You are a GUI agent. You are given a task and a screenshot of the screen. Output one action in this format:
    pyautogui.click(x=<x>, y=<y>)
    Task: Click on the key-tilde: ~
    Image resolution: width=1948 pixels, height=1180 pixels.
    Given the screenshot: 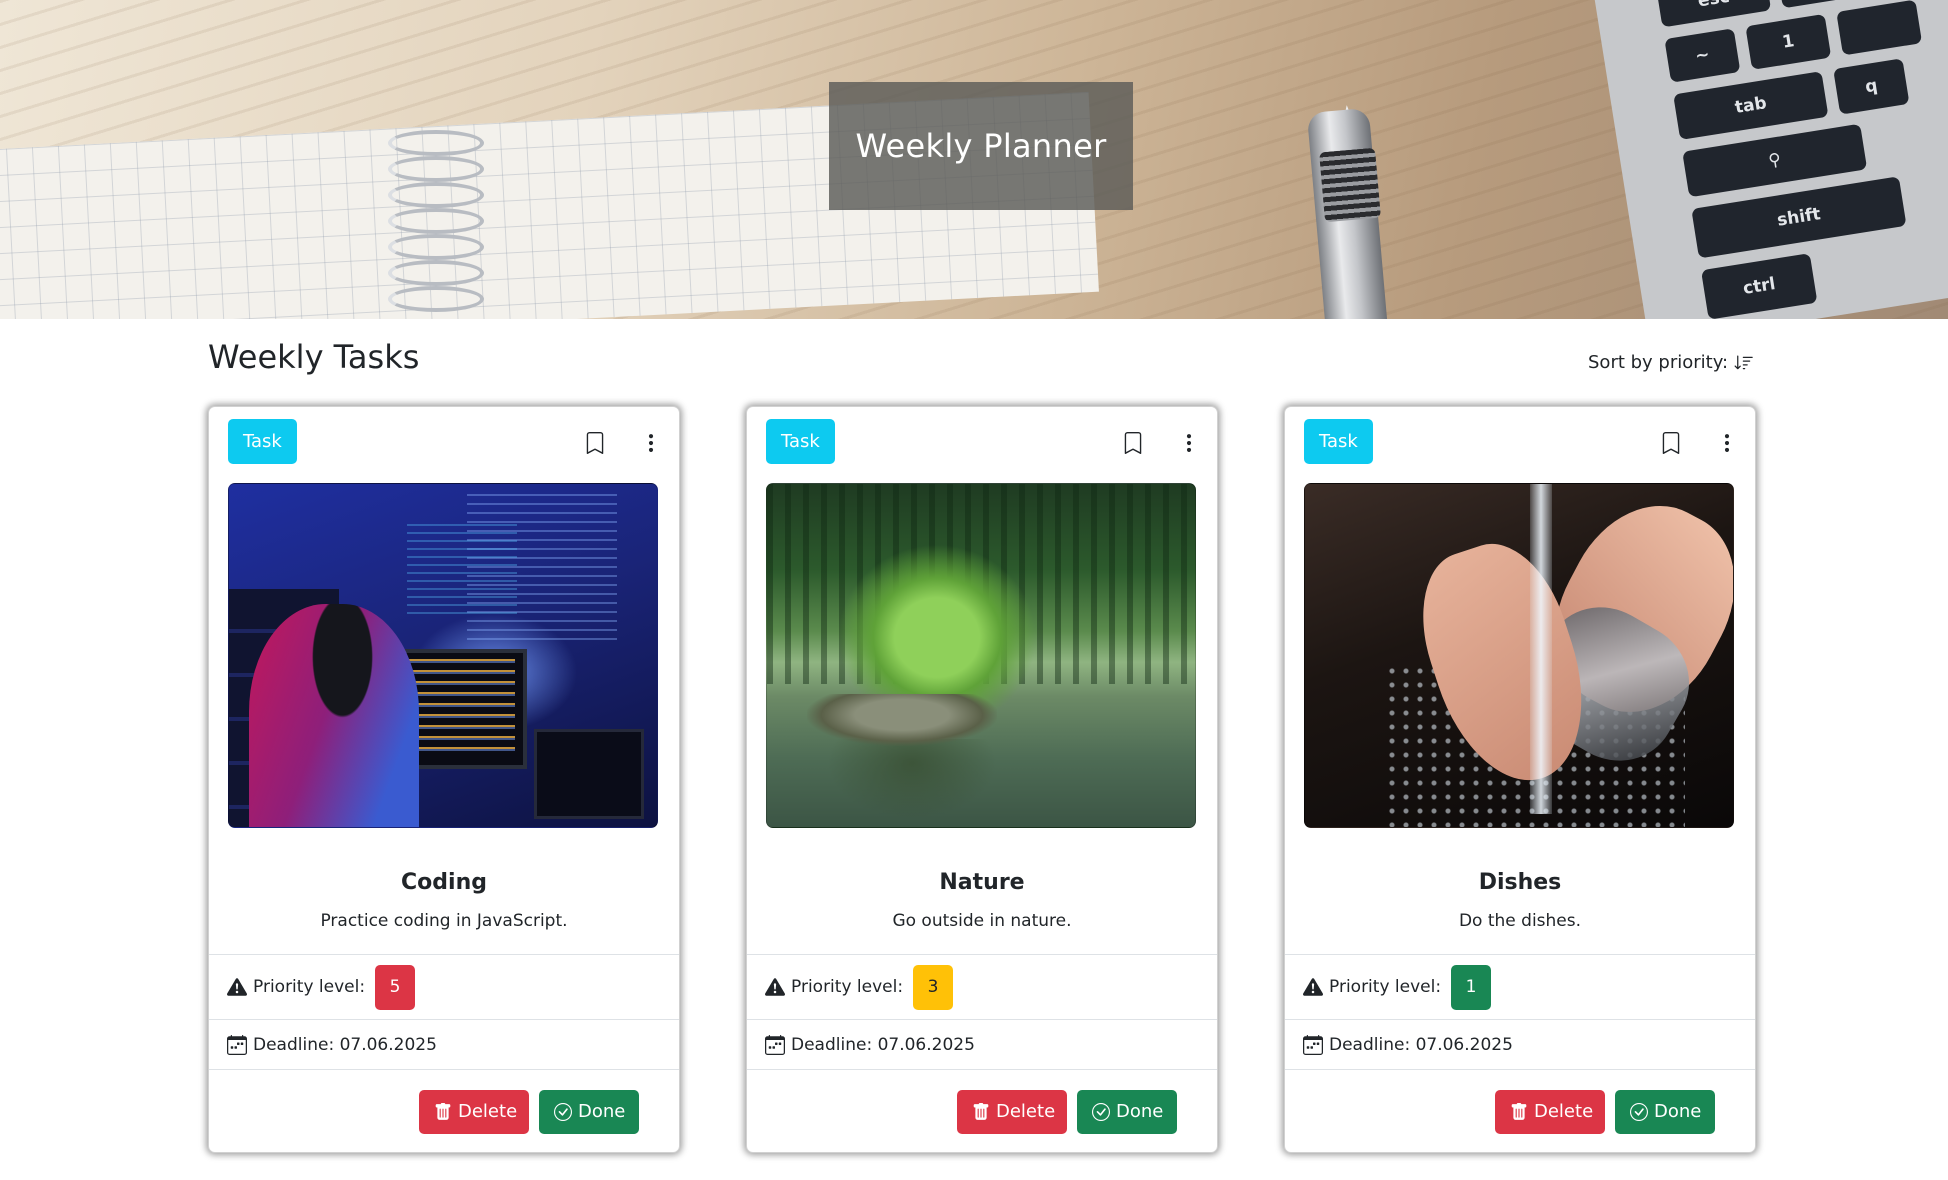 What is the action you would take?
    pyautogui.click(x=1702, y=55)
    